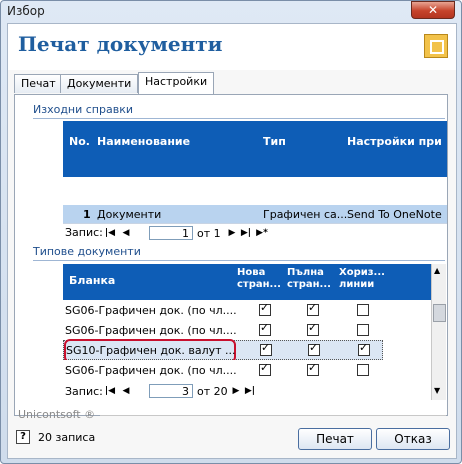 The width and height of the screenshot is (462, 464). I want to click on cancel-button: Отказ, so click(413, 439).